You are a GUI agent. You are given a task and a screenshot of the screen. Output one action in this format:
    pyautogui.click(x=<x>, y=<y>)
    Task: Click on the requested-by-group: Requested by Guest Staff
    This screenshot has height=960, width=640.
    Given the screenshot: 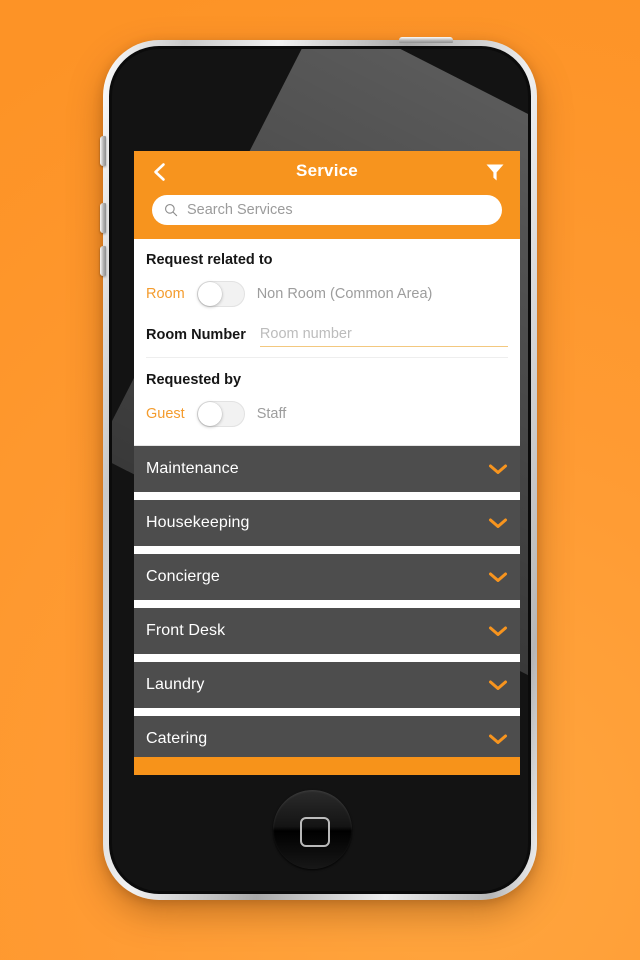 What is the action you would take?
    pyautogui.click(x=327, y=401)
    